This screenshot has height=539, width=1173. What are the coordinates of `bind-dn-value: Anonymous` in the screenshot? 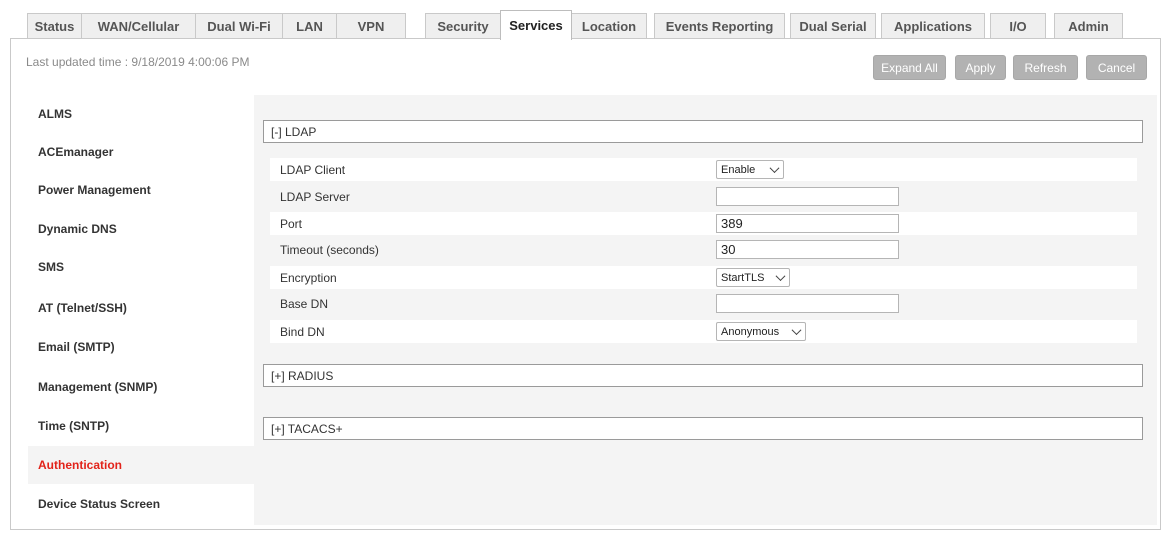 It's located at (750, 331).